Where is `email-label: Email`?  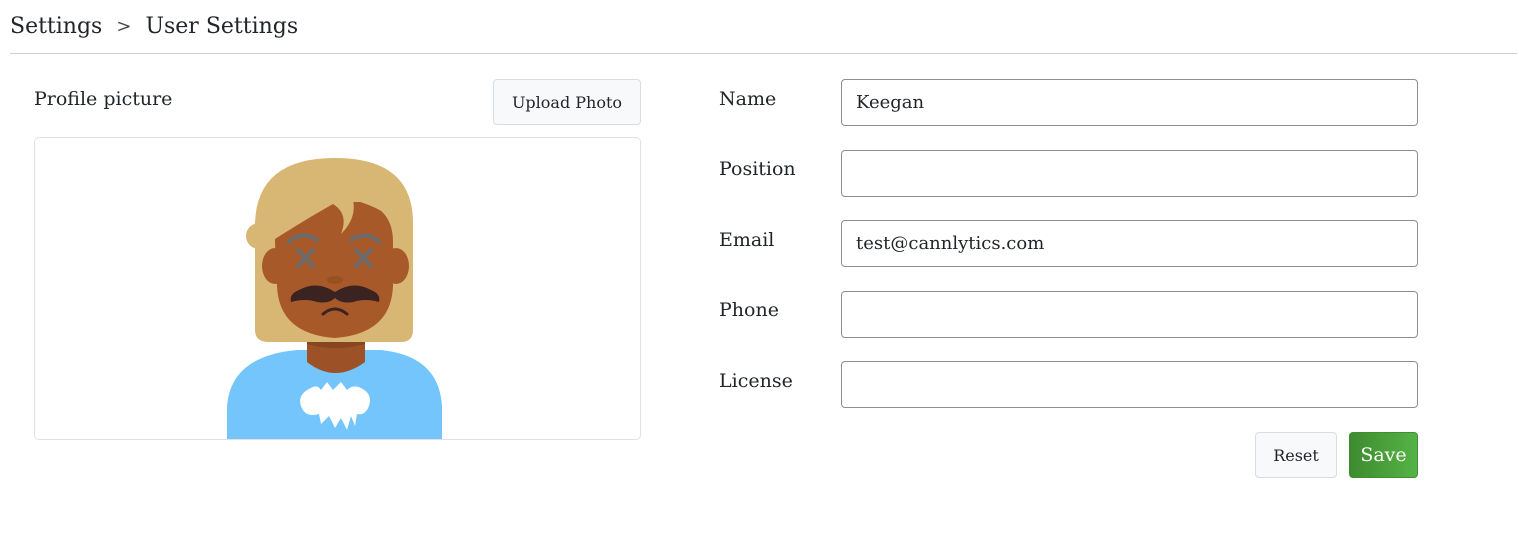
email-label: Email is located at coordinates (747, 240).